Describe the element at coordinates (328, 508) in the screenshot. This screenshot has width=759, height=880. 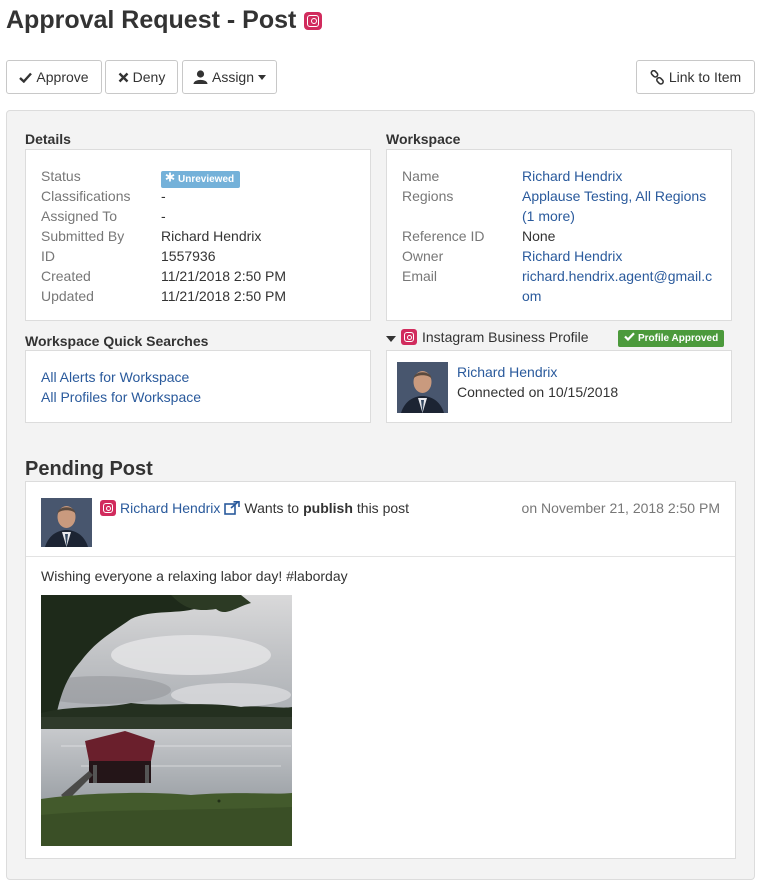
I see `post-action-text: publish` at that location.